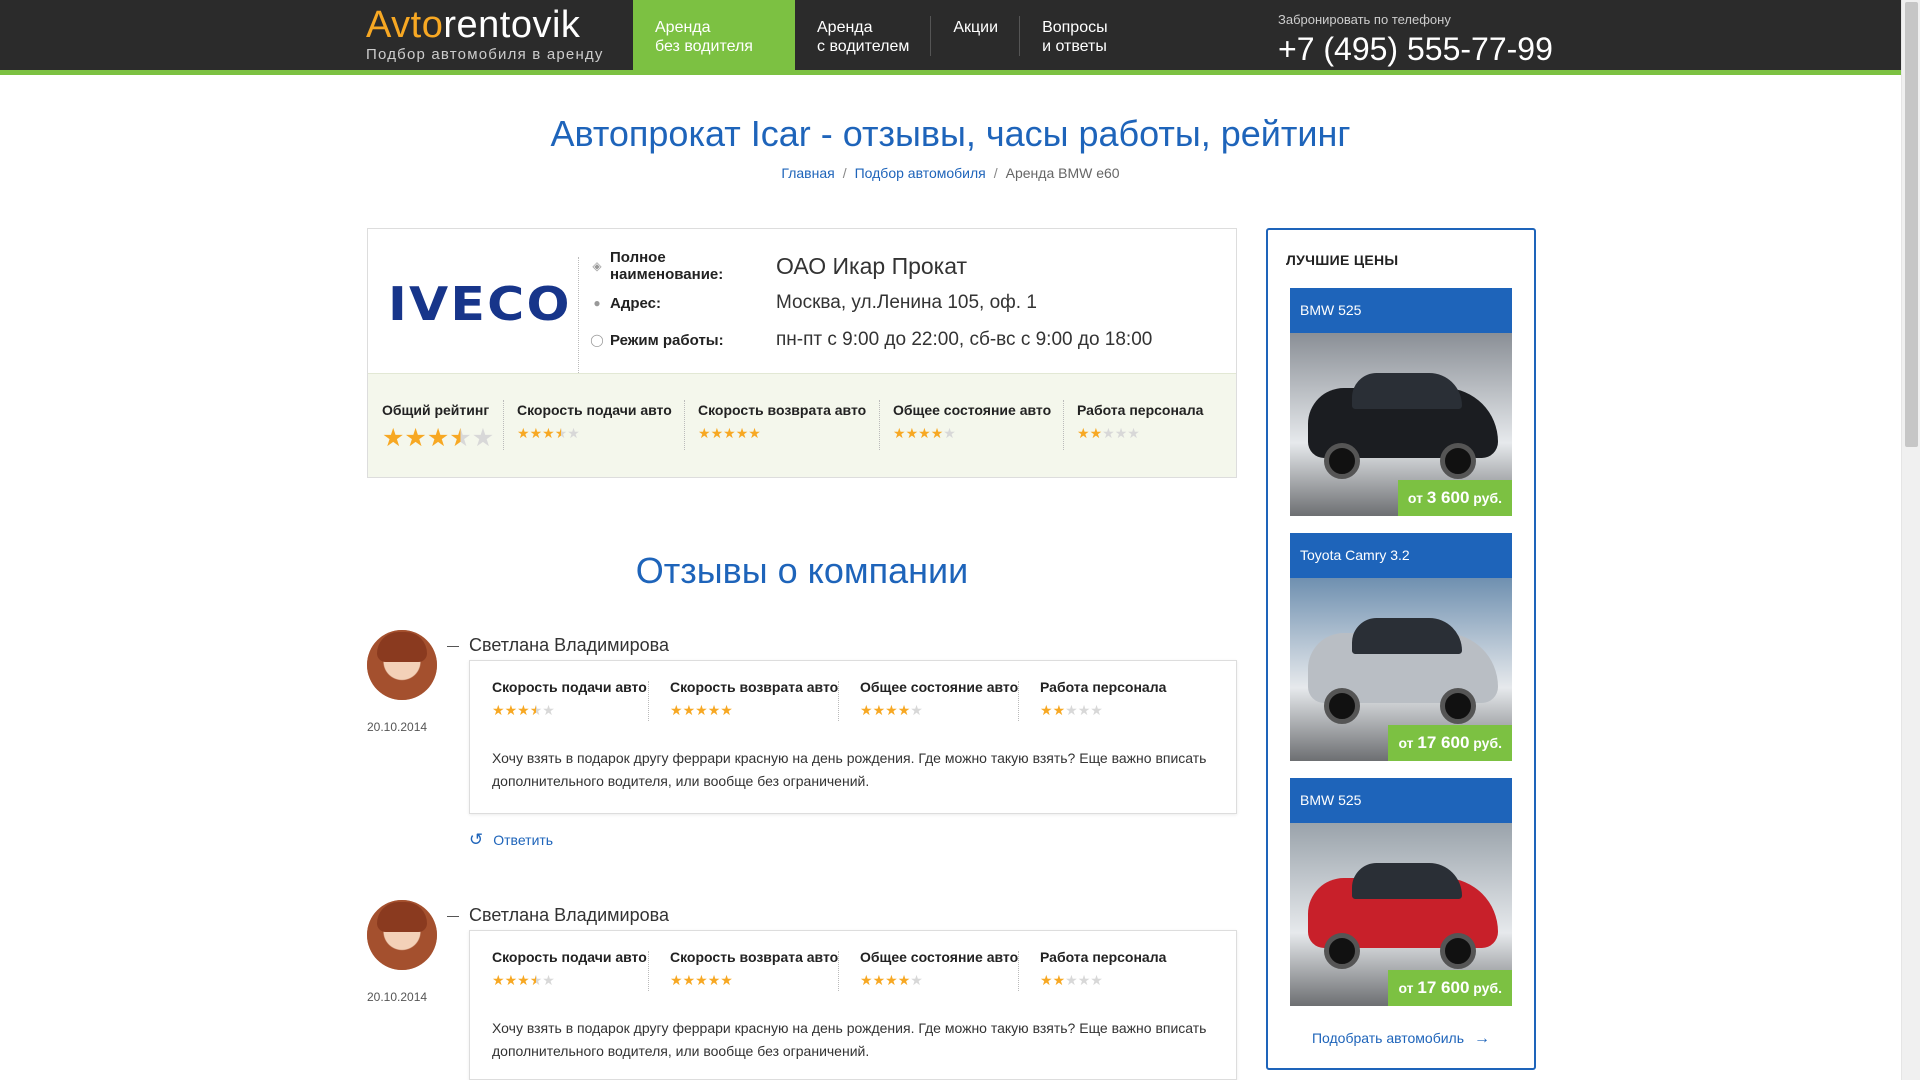 This screenshot has width=1920, height=1080. What do you see at coordinates (635, 303) in the screenshot?
I see `company-address-label: Адрес:` at bounding box center [635, 303].